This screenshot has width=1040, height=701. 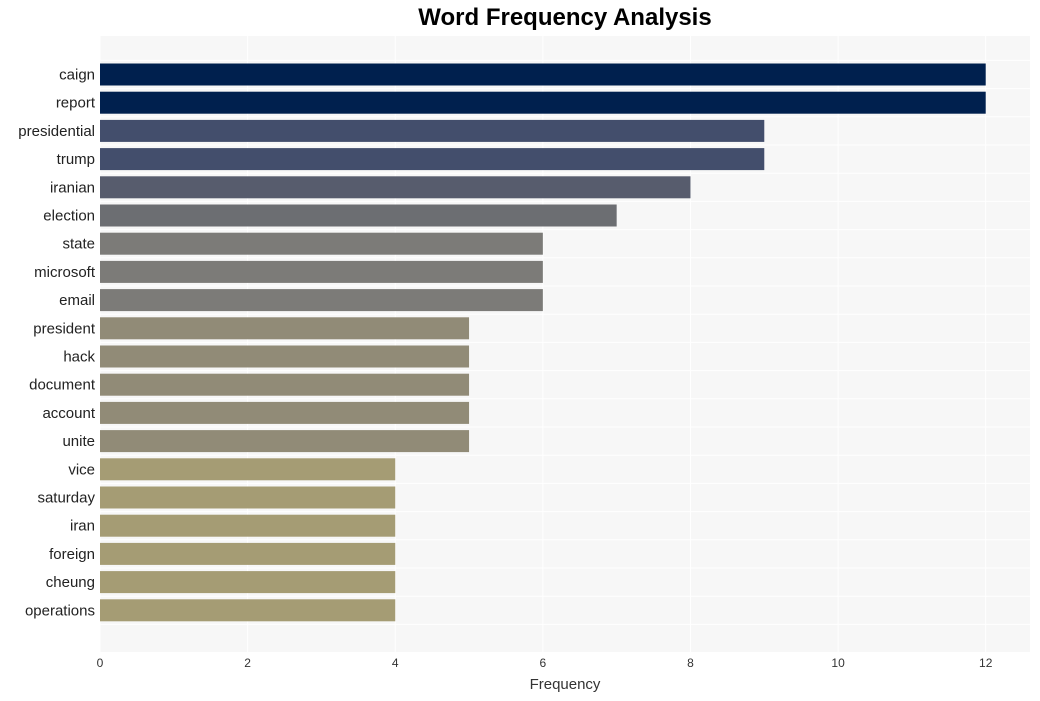 I want to click on bar-vice, so click(x=248, y=469).